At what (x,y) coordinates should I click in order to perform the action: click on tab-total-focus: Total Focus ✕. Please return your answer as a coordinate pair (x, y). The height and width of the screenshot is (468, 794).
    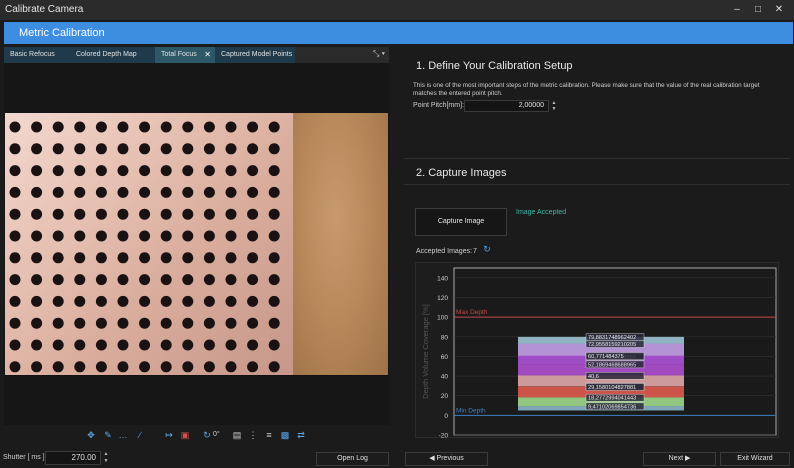
    Looking at the image, I should click on (185, 55).